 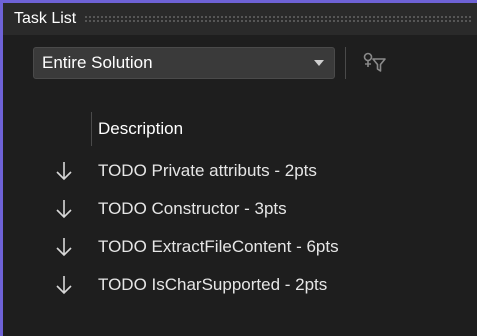 What do you see at coordinates (140, 129) in the screenshot?
I see `column-header-description: Description` at bounding box center [140, 129].